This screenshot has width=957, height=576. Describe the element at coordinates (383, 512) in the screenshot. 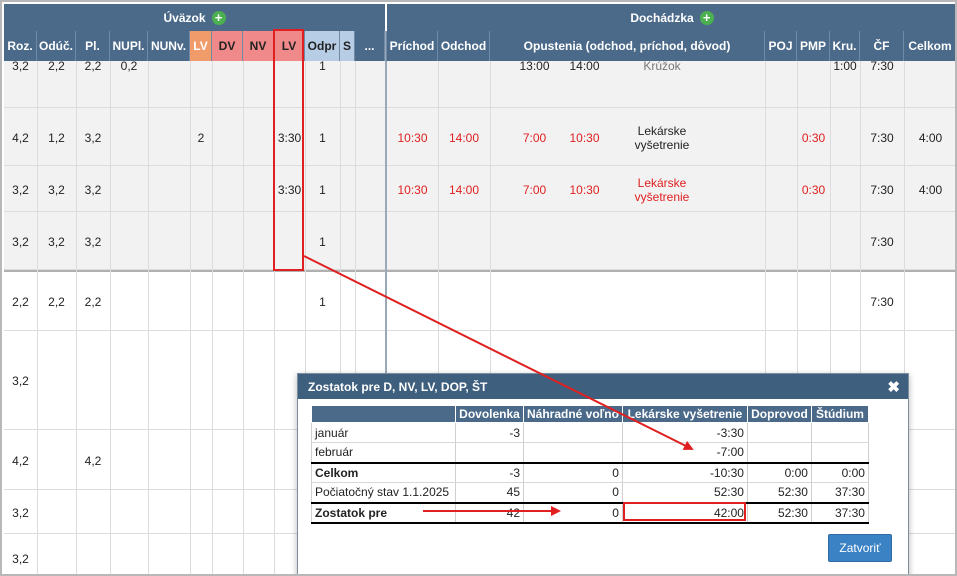

I see `row-label: Zostatok pre` at that location.